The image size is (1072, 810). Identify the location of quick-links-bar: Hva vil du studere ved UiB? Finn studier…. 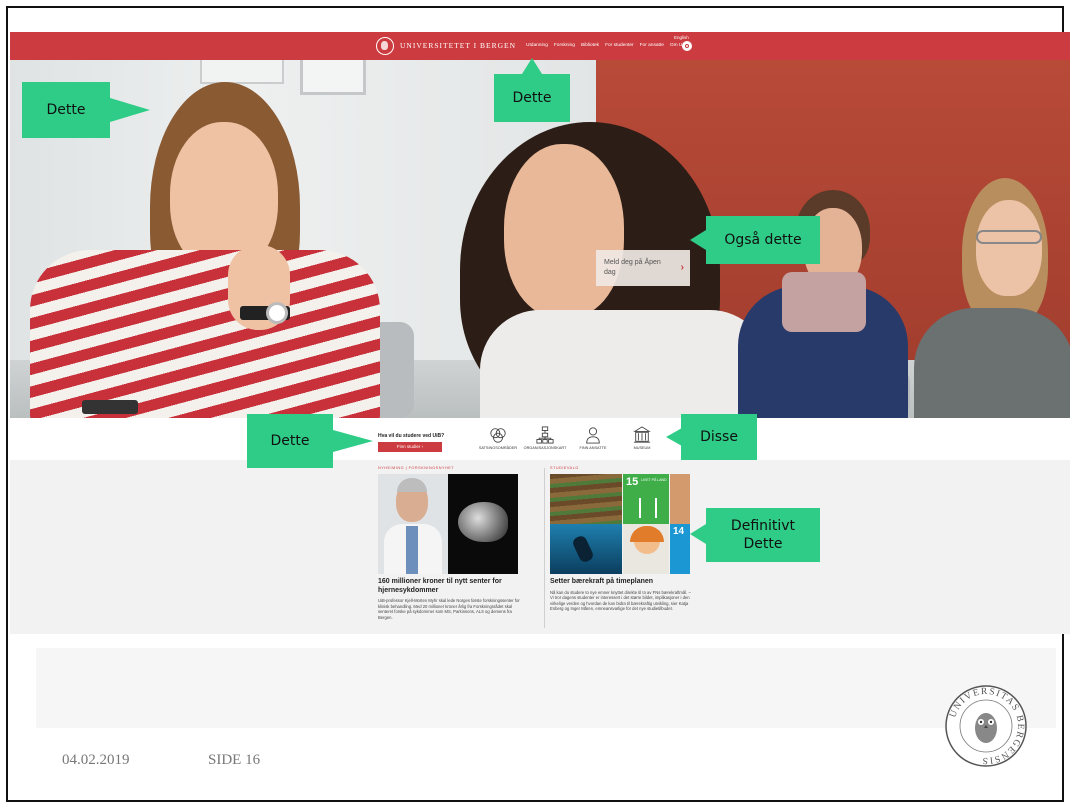
(540, 439).